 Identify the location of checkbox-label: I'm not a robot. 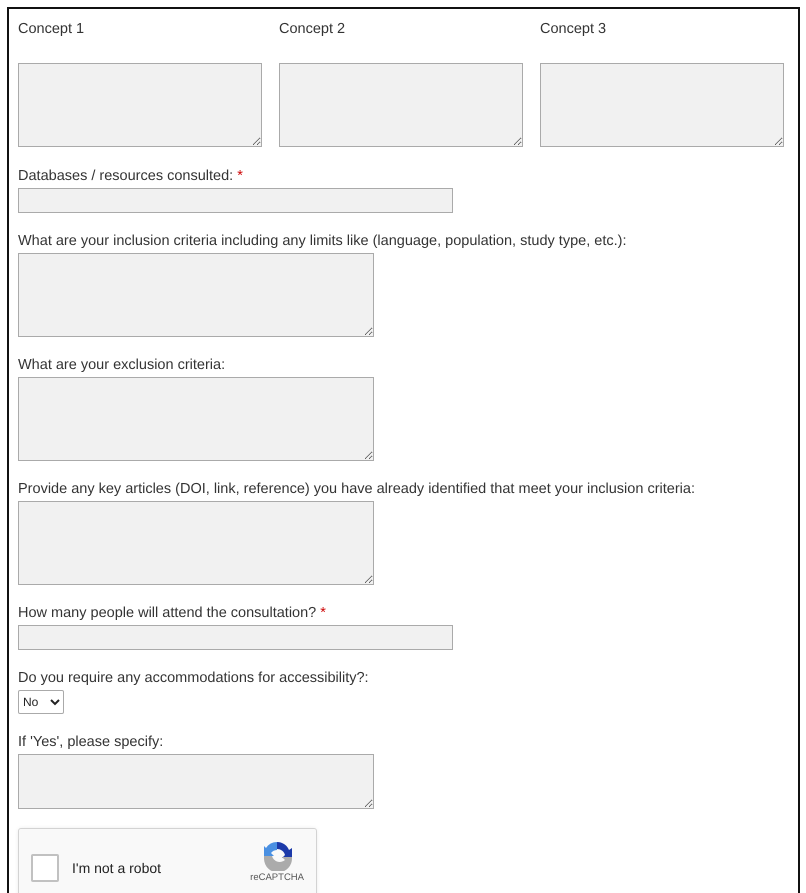
(117, 868).